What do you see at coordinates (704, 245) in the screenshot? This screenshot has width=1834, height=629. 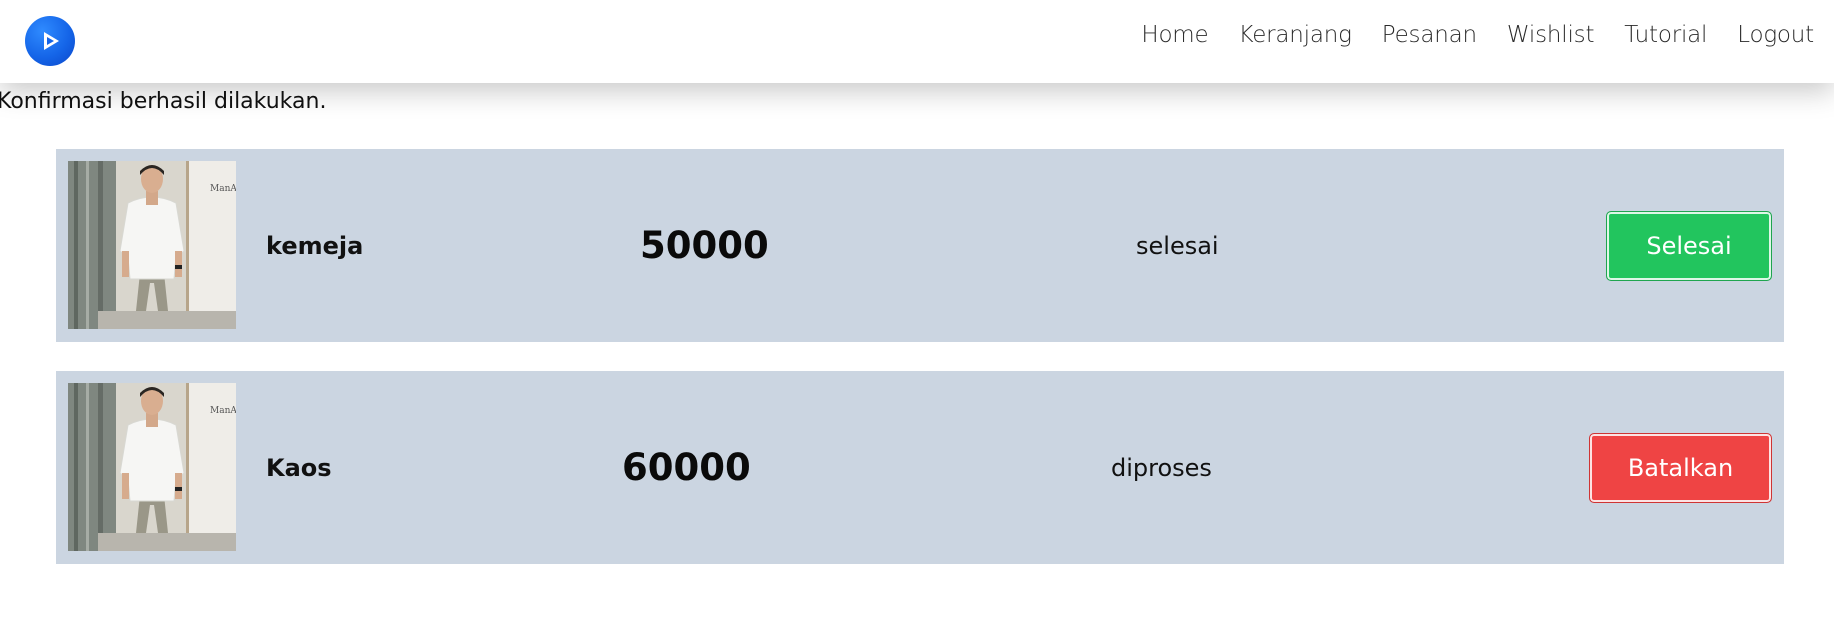 I see `product-price: 50000` at bounding box center [704, 245].